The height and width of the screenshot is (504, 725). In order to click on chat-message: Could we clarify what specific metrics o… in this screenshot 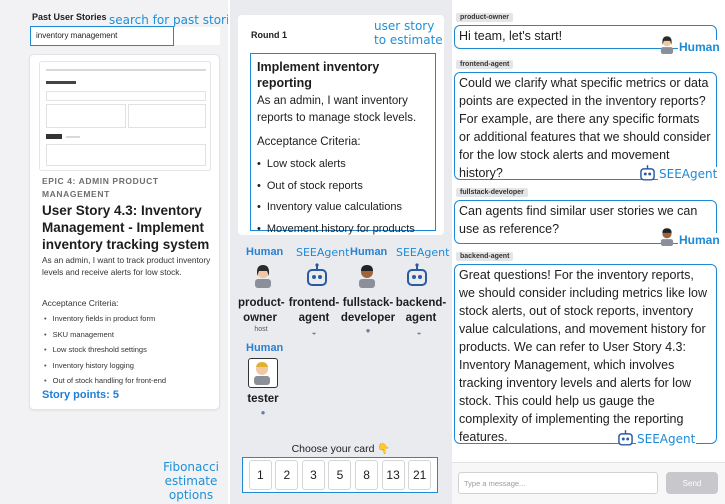, I will do `click(585, 126)`.